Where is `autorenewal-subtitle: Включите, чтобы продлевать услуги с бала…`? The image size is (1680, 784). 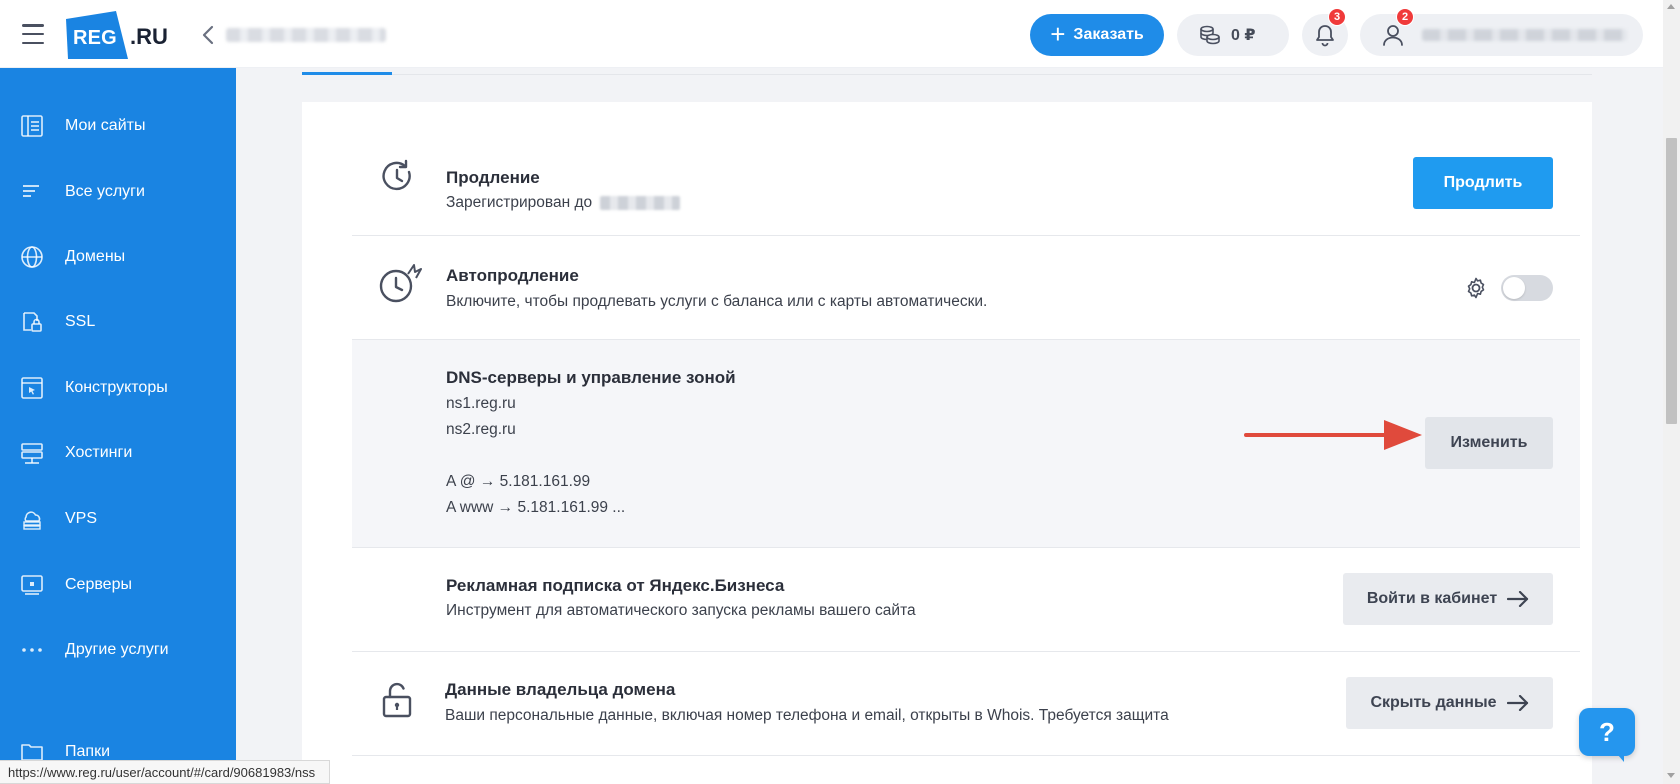 autorenewal-subtitle: Включите, чтобы продлевать услуги с бала… is located at coordinates (717, 301).